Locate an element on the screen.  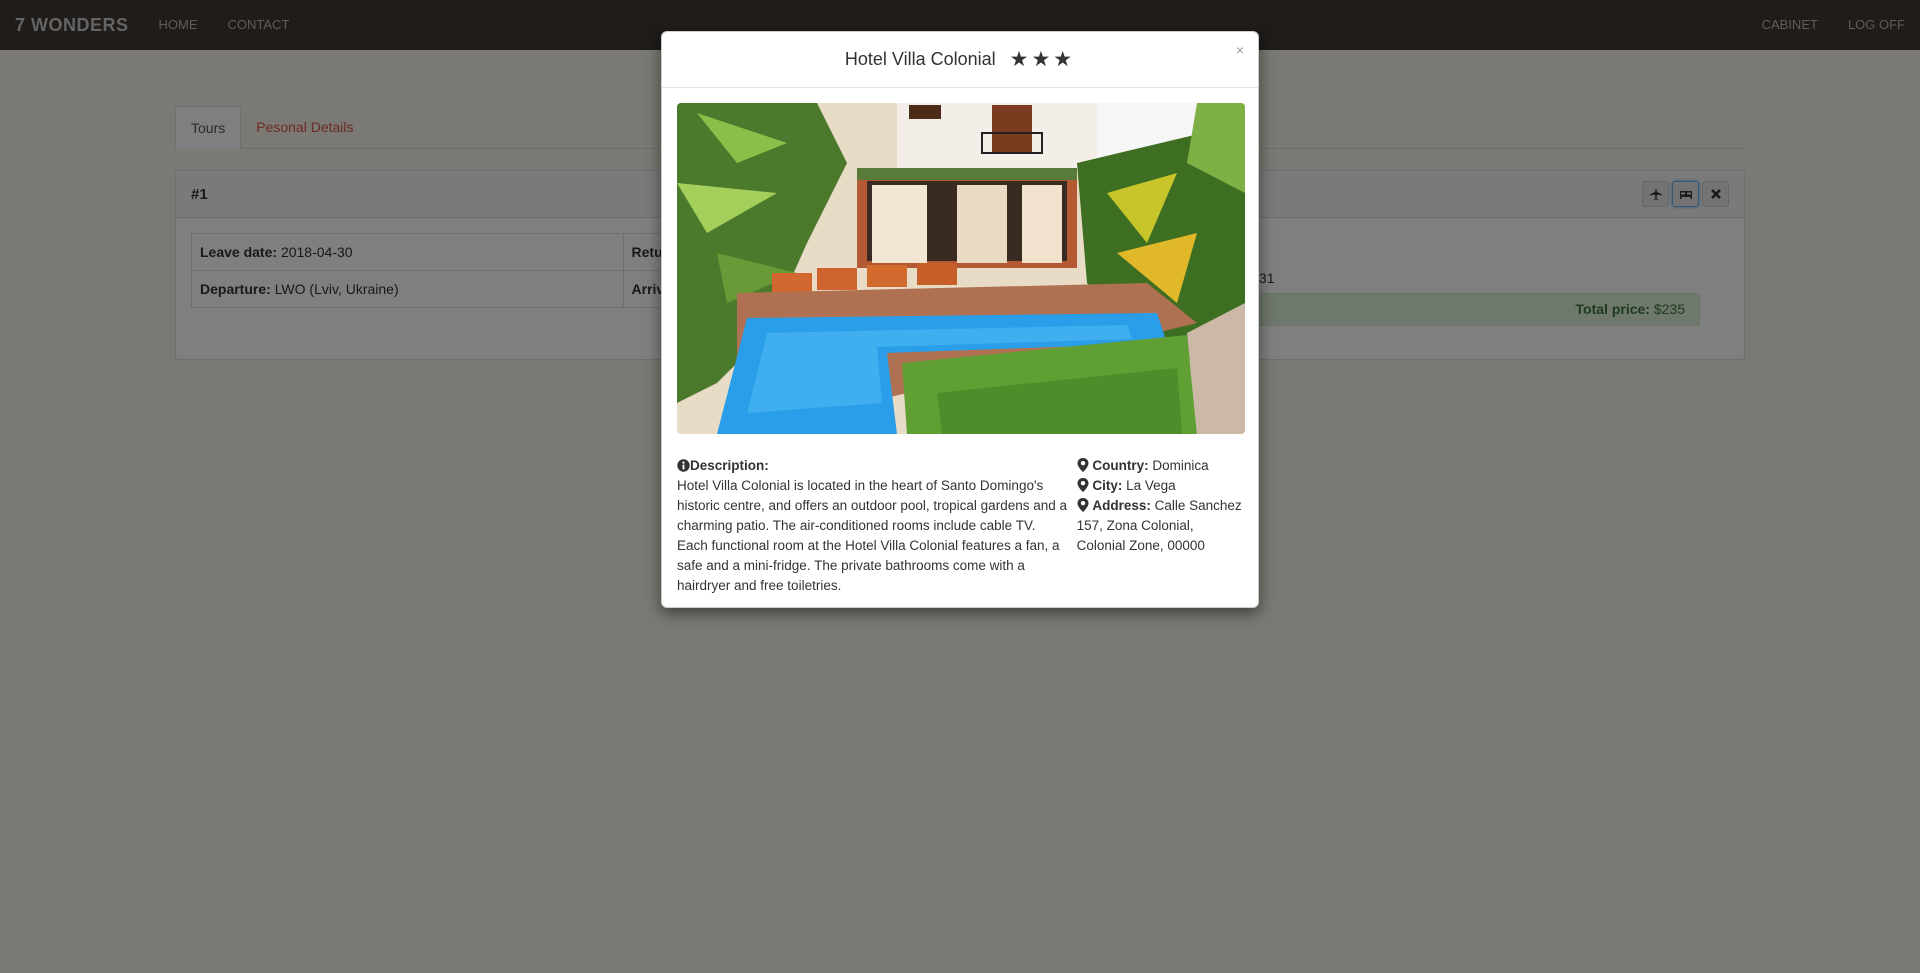
description-label: Description: is located at coordinates (729, 465).